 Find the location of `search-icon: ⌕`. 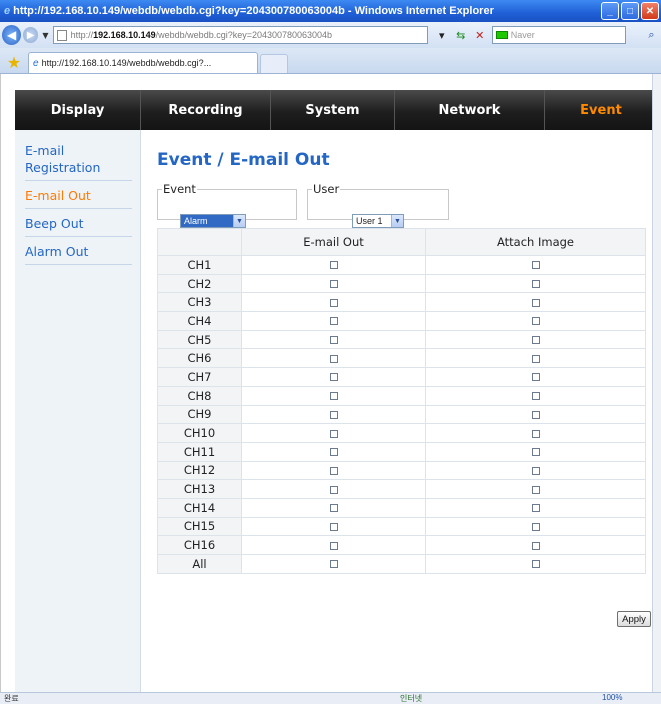

search-icon: ⌕ is located at coordinates (651, 35).